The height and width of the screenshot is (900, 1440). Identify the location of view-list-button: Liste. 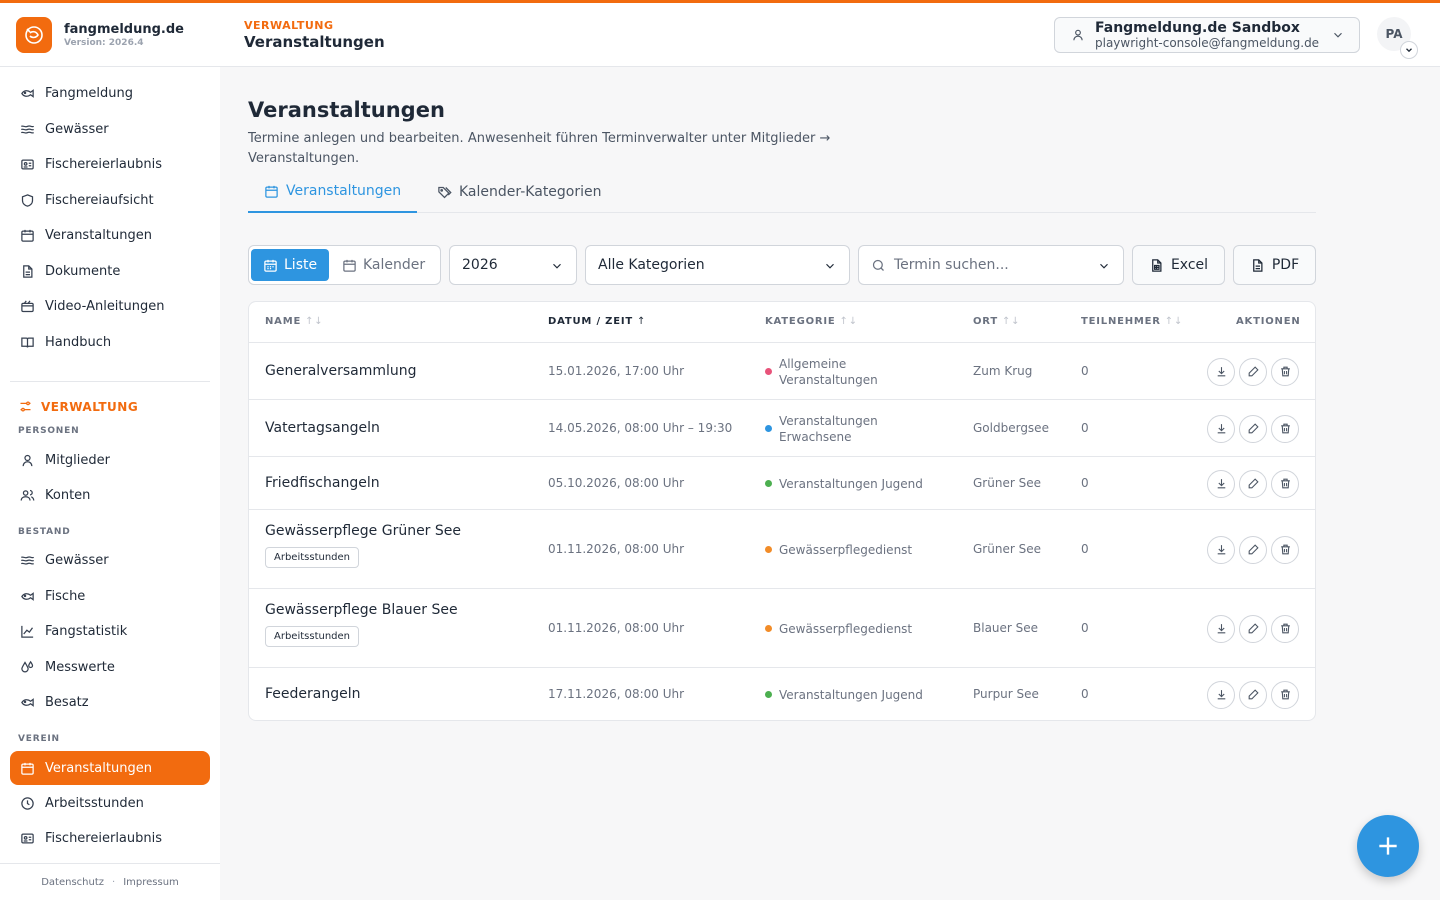
(290, 265).